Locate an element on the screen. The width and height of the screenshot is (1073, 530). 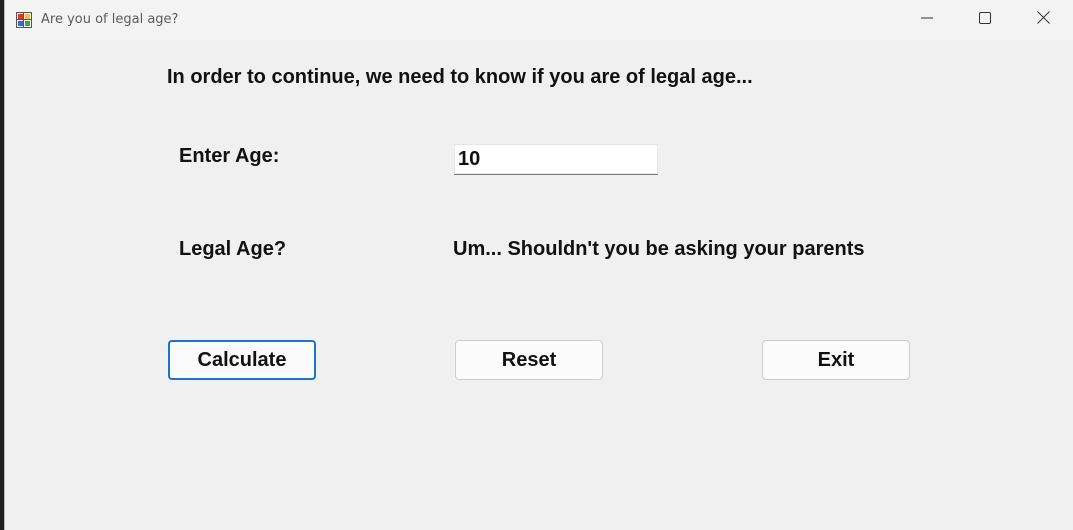
app-form-icon is located at coordinates (24, 20).